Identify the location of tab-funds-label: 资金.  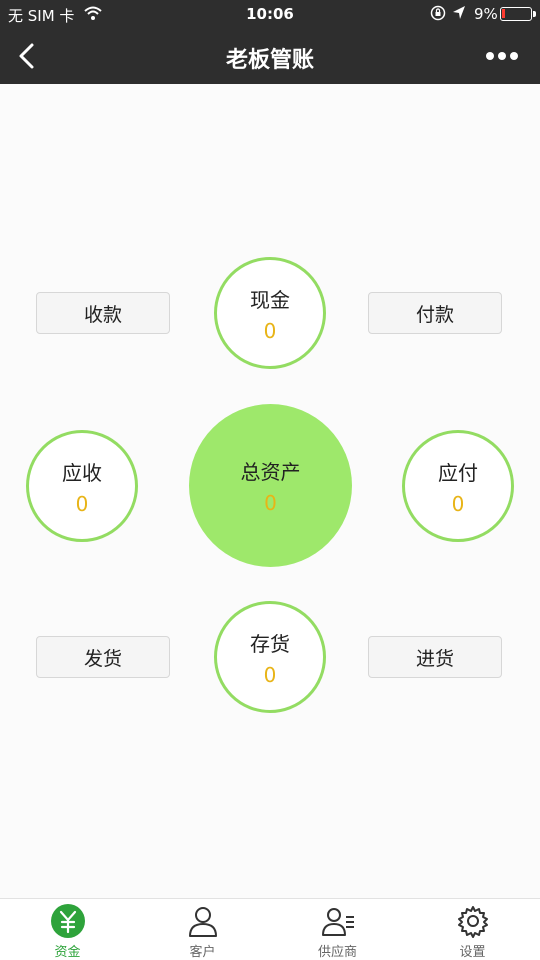
(67, 952).